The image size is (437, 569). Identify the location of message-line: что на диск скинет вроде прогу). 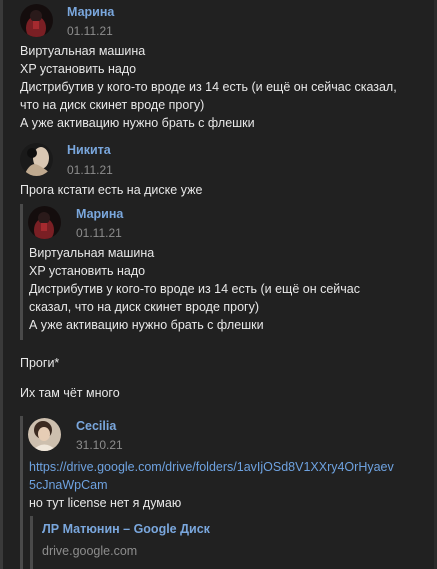
(112, 105).